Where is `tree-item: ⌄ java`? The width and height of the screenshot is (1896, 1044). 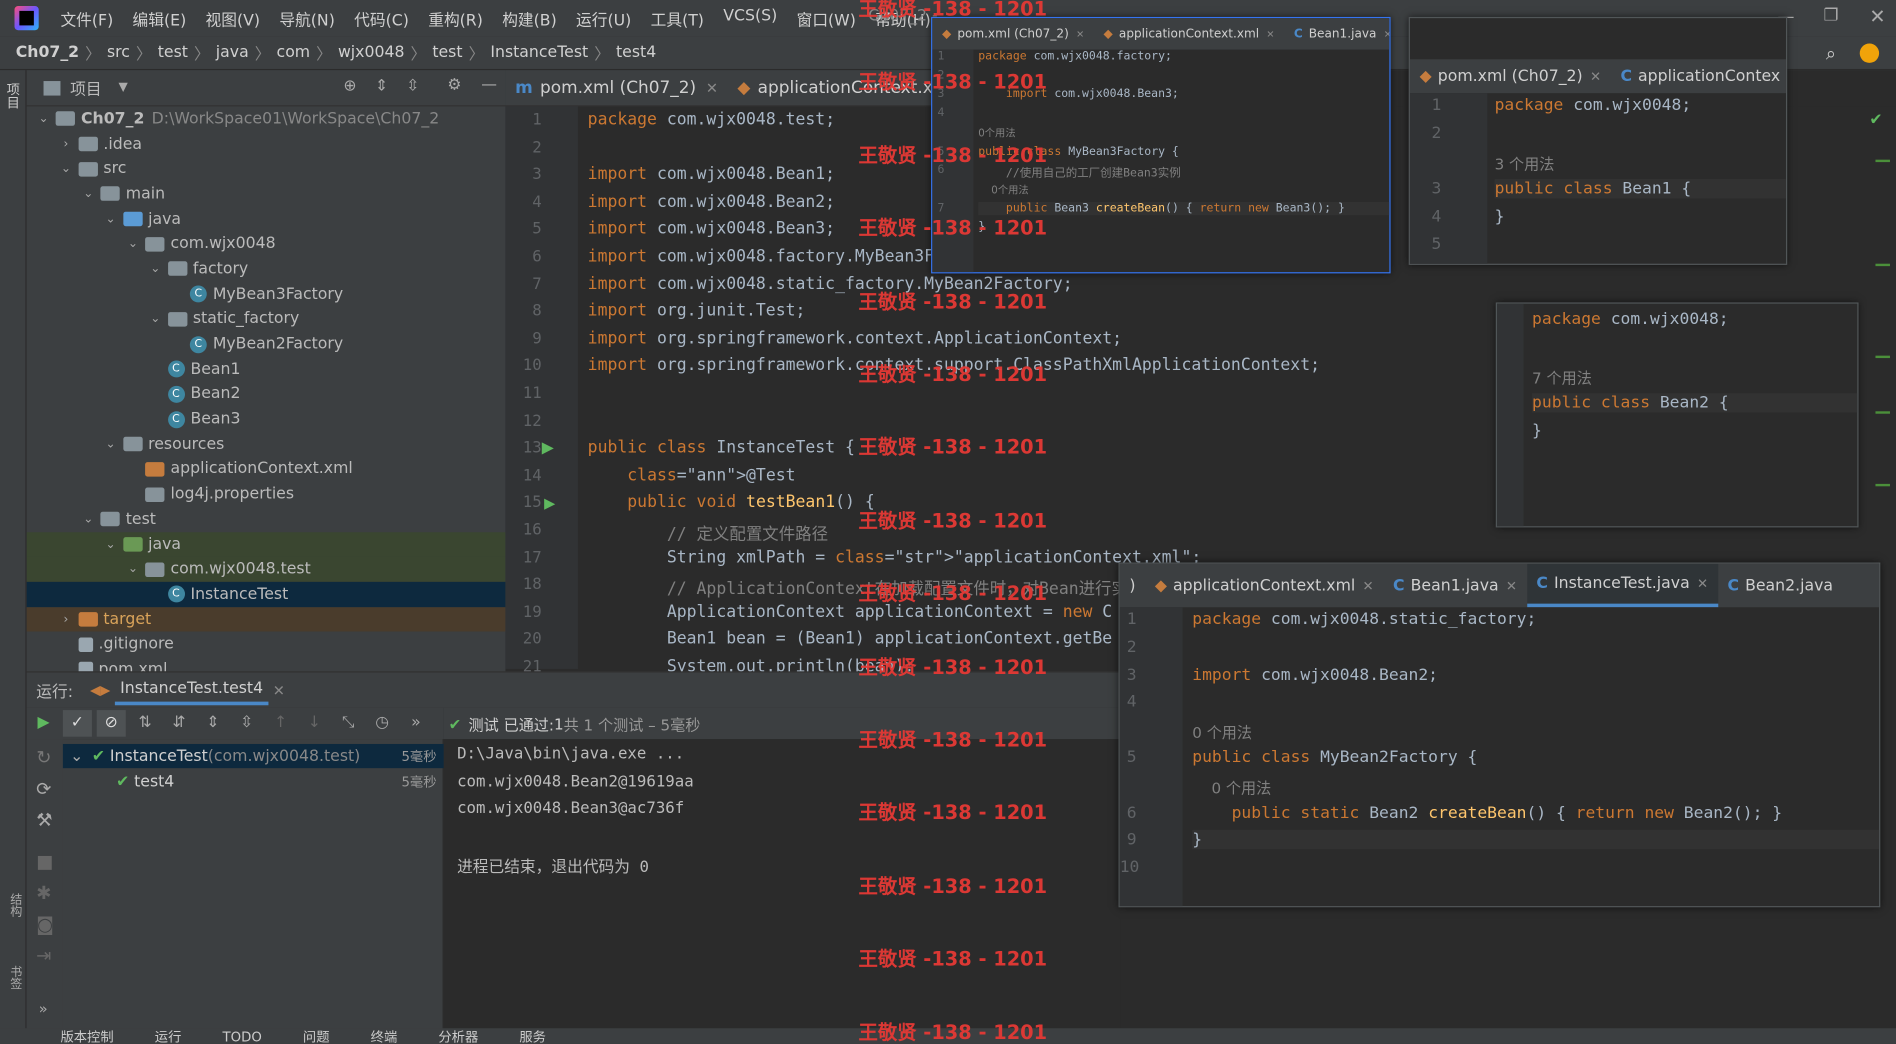
tree-item: ⌄ java is located at coordinates (266, 544).